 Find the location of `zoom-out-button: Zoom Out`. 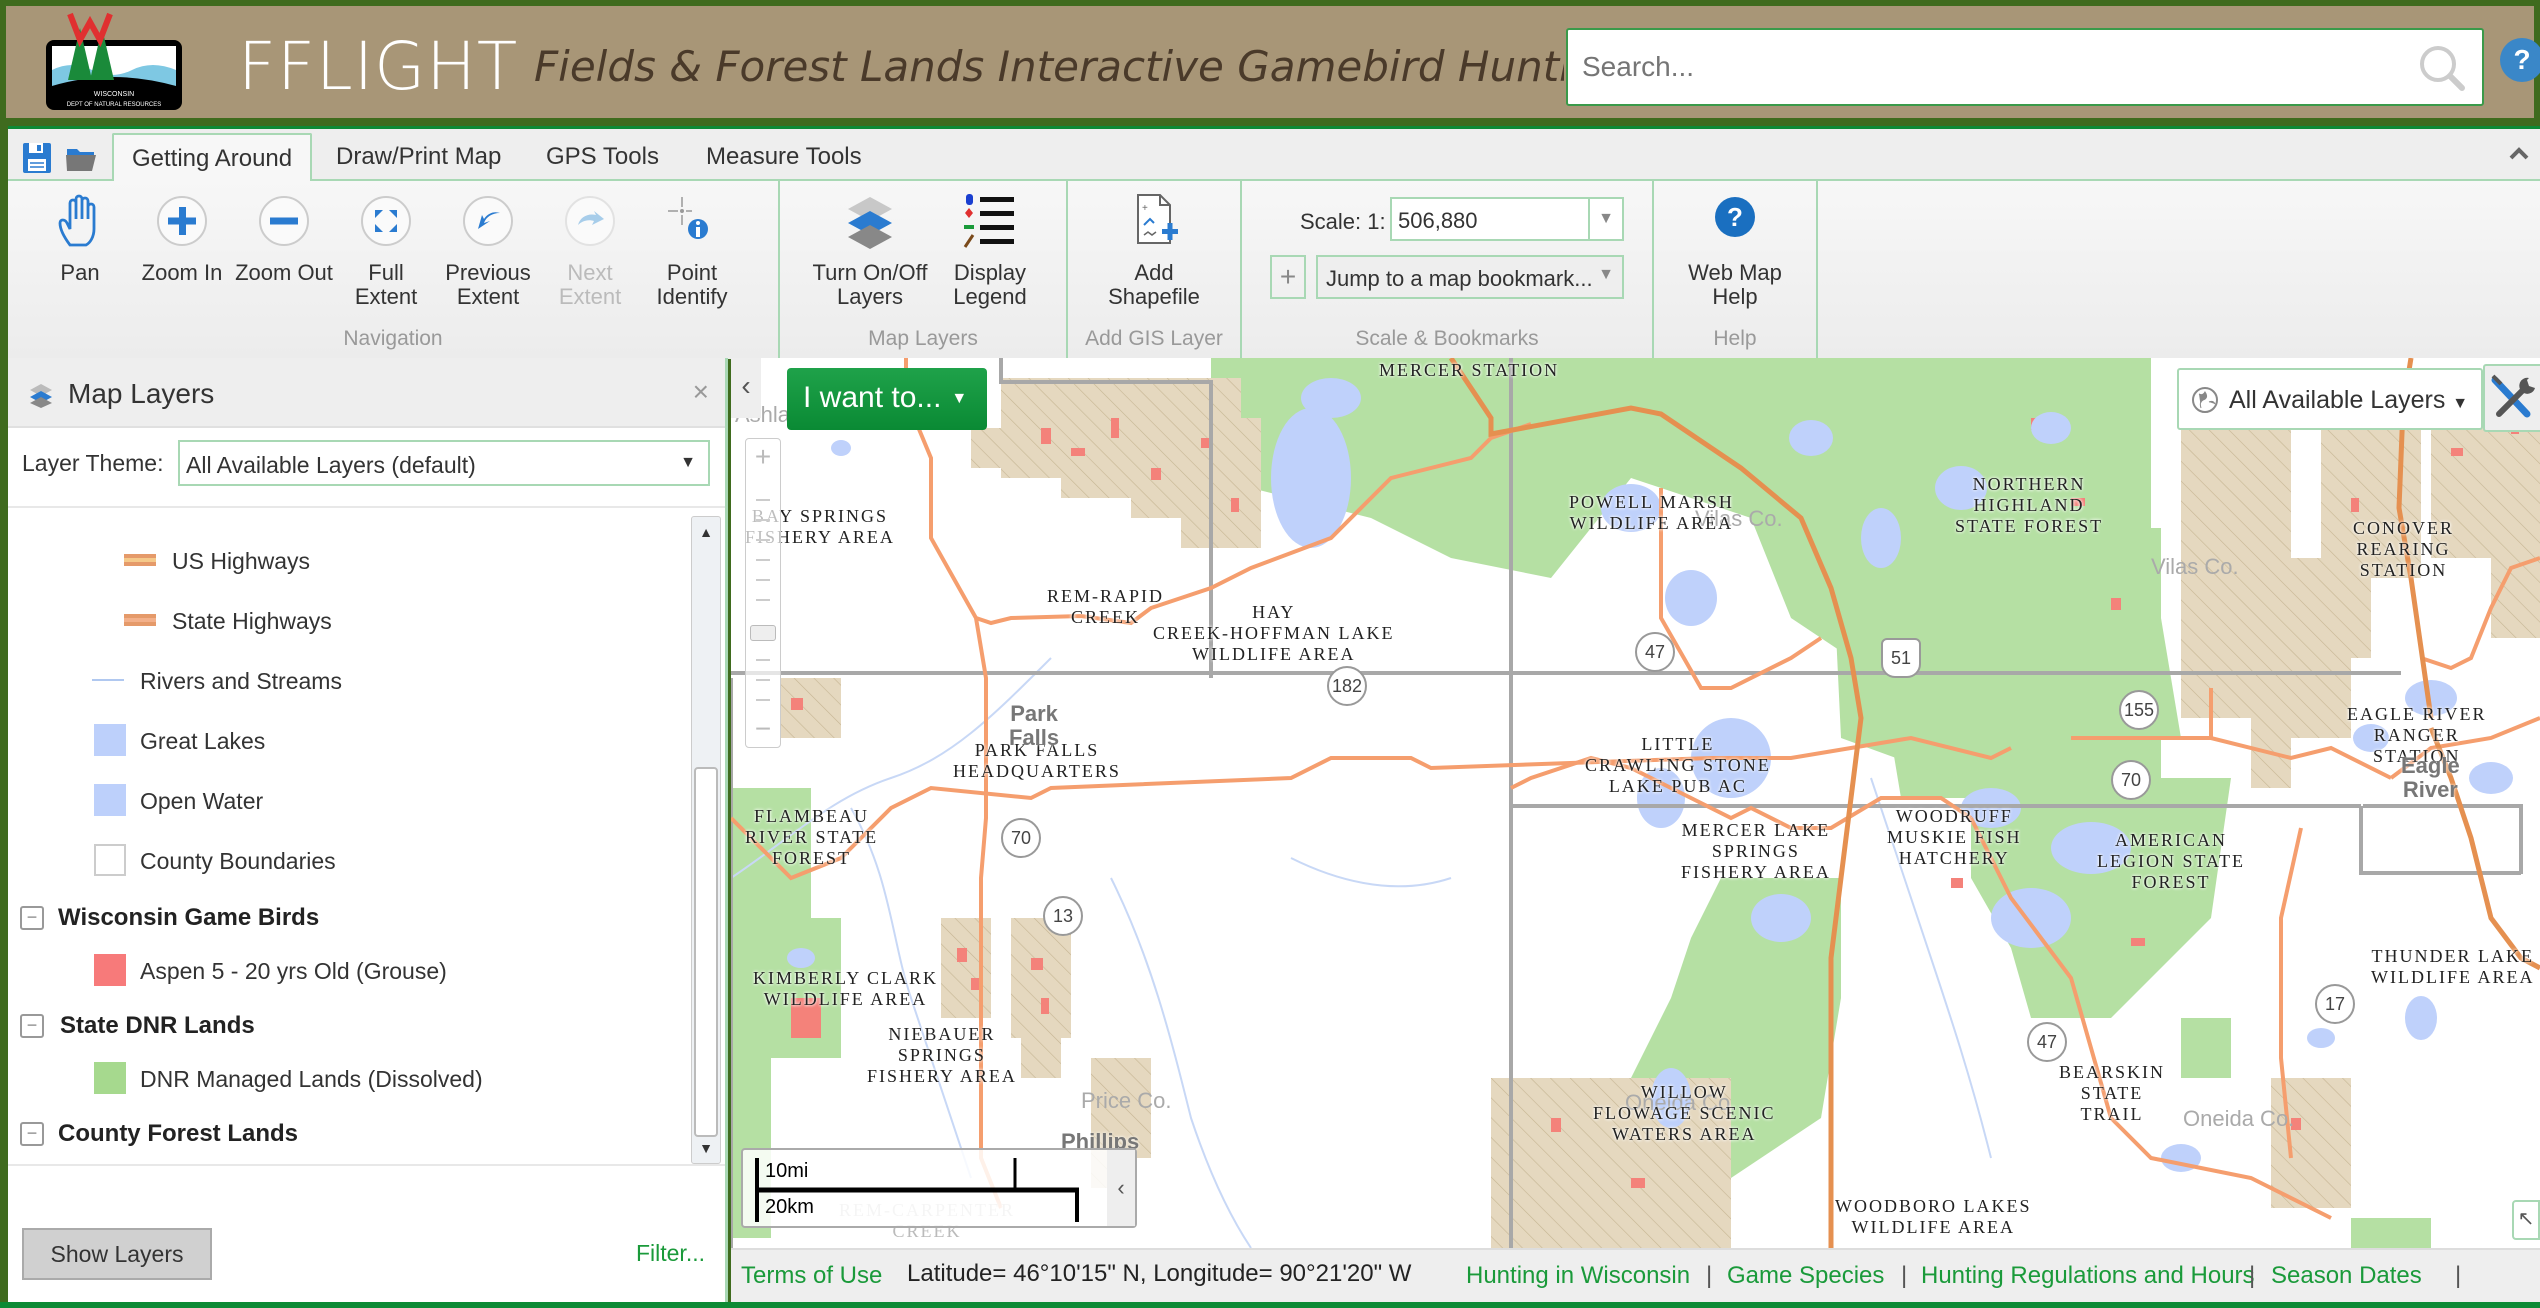

zoom-out-button: Zoom Out is located at coordinates (284, 238).